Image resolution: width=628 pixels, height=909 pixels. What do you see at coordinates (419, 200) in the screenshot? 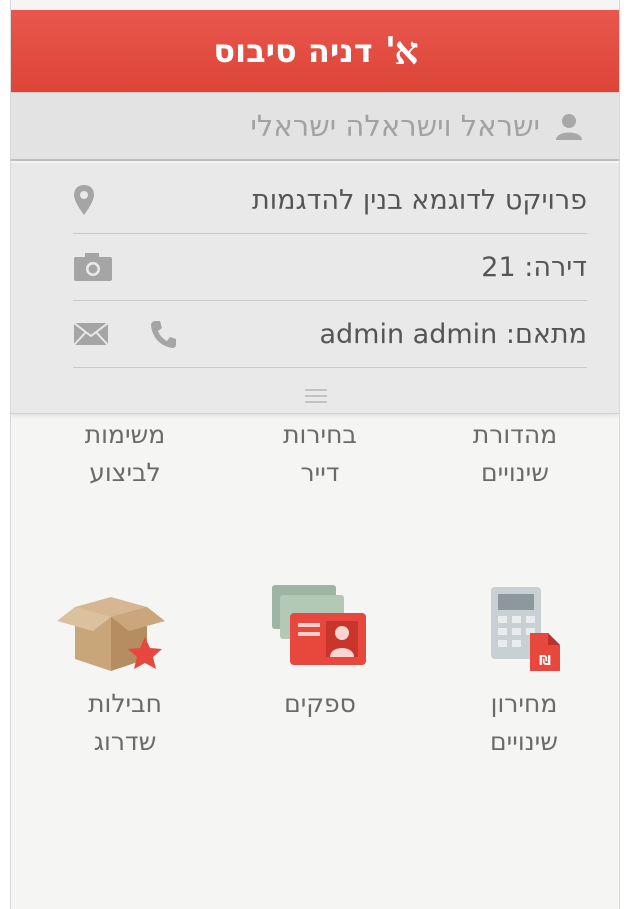
I see `project-name: פרויקט לדוגמא בנין להדגמות` at bounding box center [419, 200].